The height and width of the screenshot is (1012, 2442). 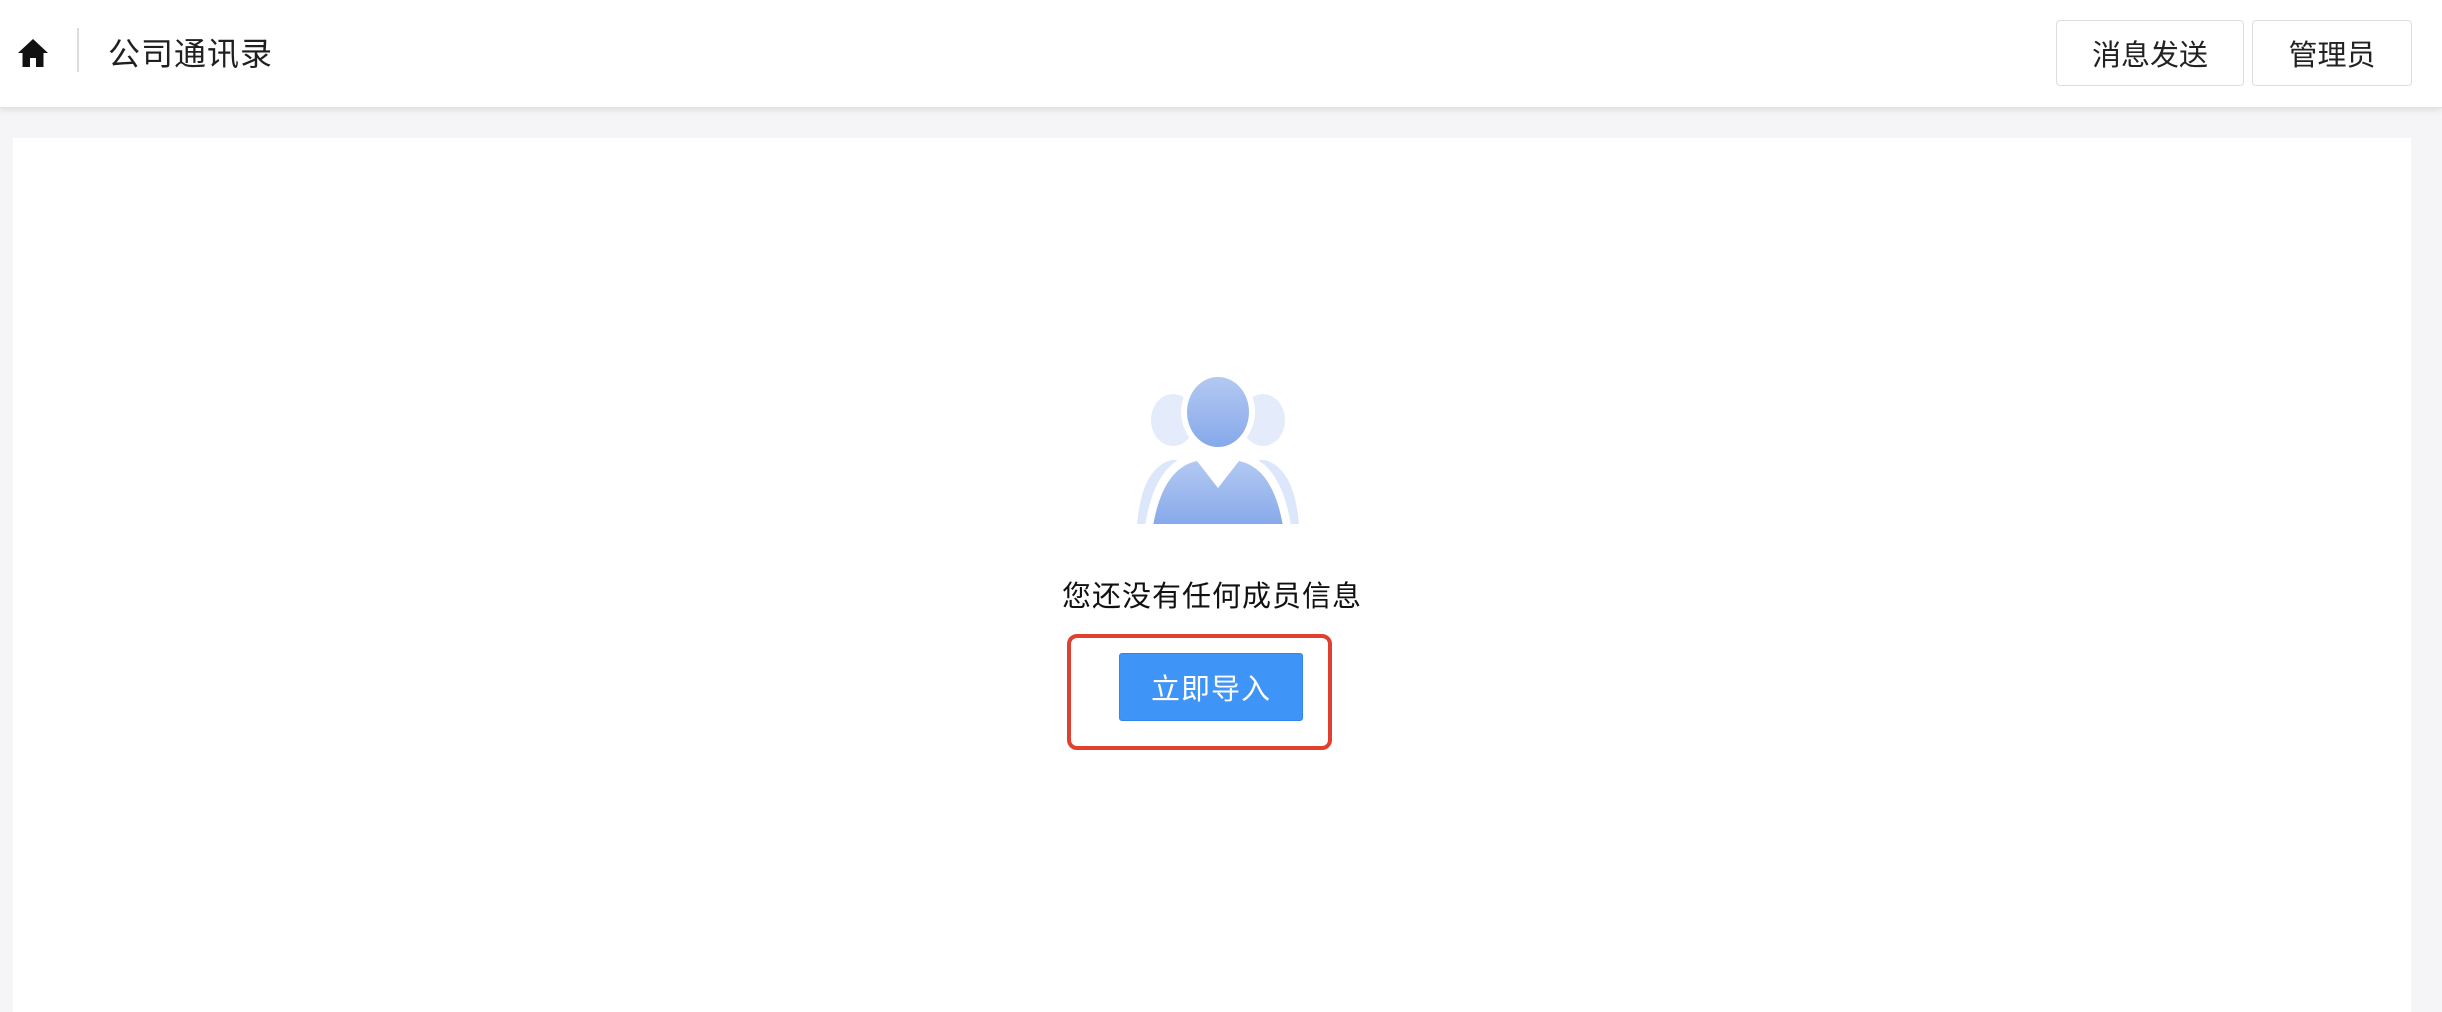 What do you see at coordinates (1211, 596) in the screenshot?
I see `empty-state-message: 您还没有任何成员信息` at bounding box center [1211, 596].